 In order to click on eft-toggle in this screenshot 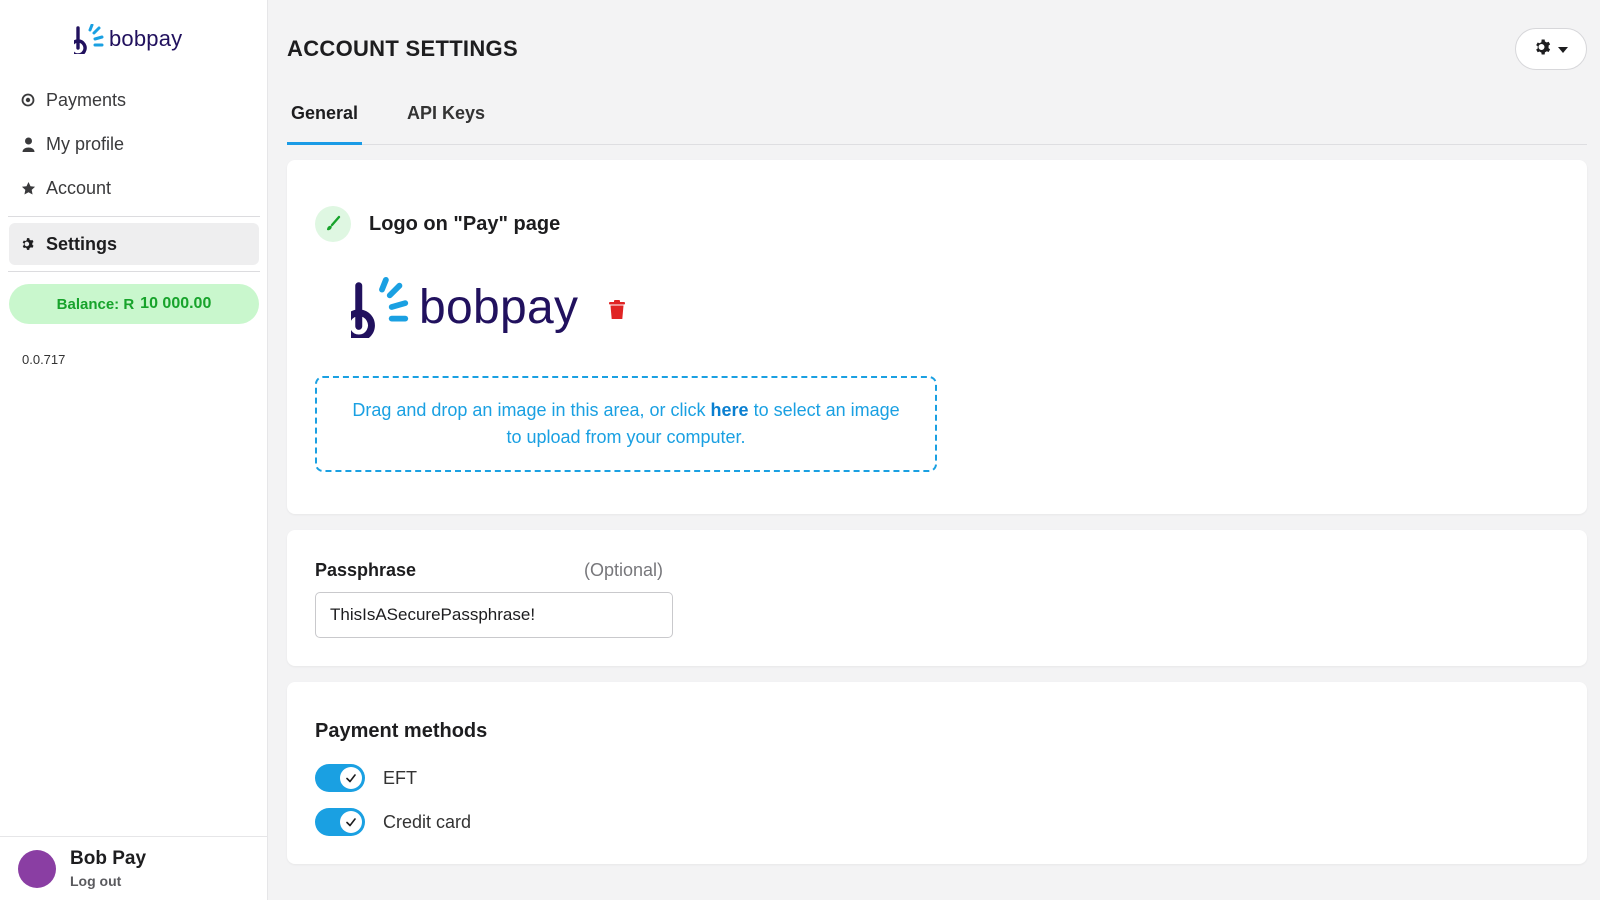, I will do `click(340, 778)`.